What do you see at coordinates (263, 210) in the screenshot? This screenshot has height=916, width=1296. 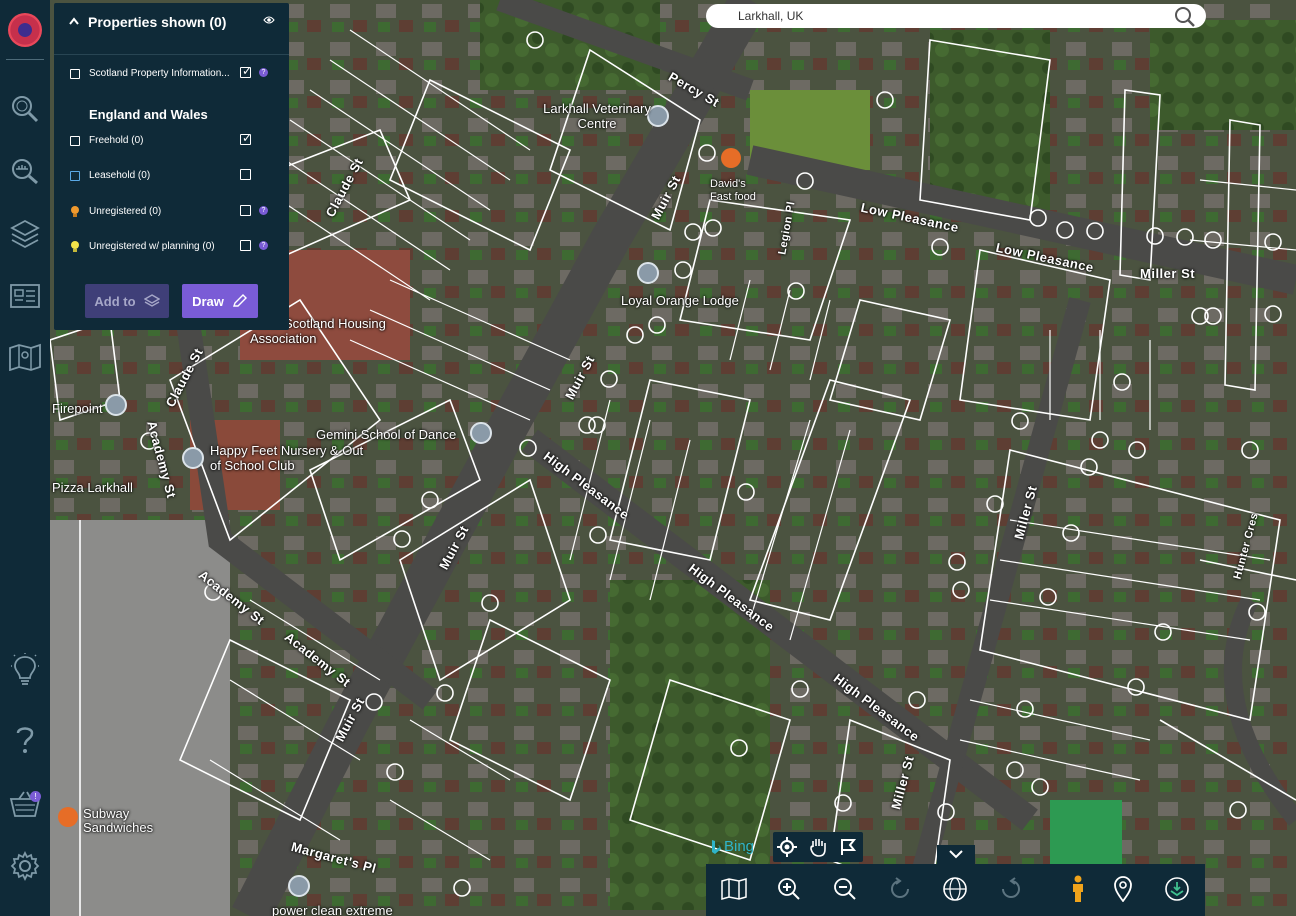 I see `unregistered-help-icon: ?` at bounding box center [263, 210].